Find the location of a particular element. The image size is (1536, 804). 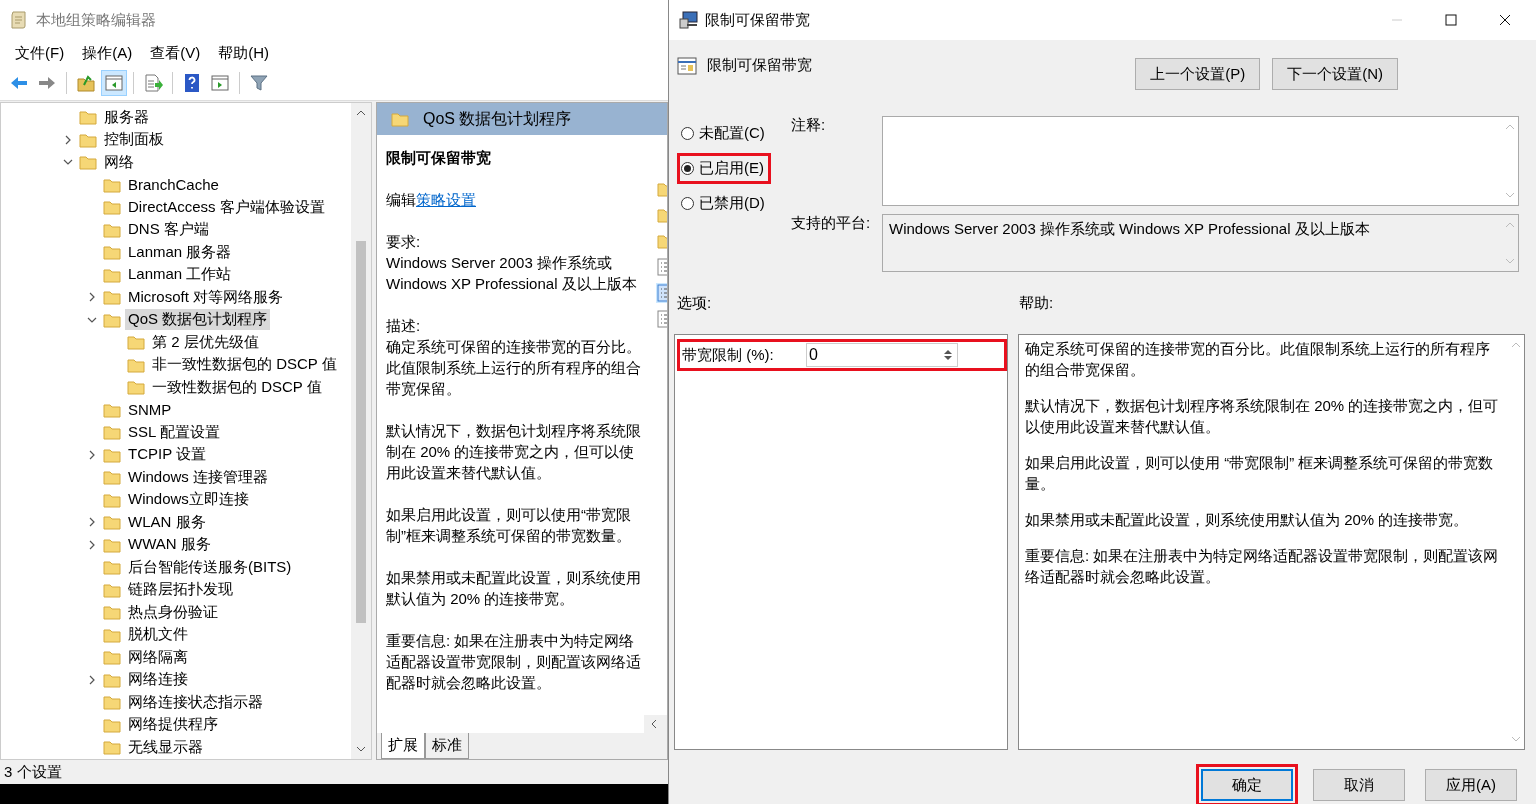

dialog-button: 取消 is located at coordinates (1359, 785).